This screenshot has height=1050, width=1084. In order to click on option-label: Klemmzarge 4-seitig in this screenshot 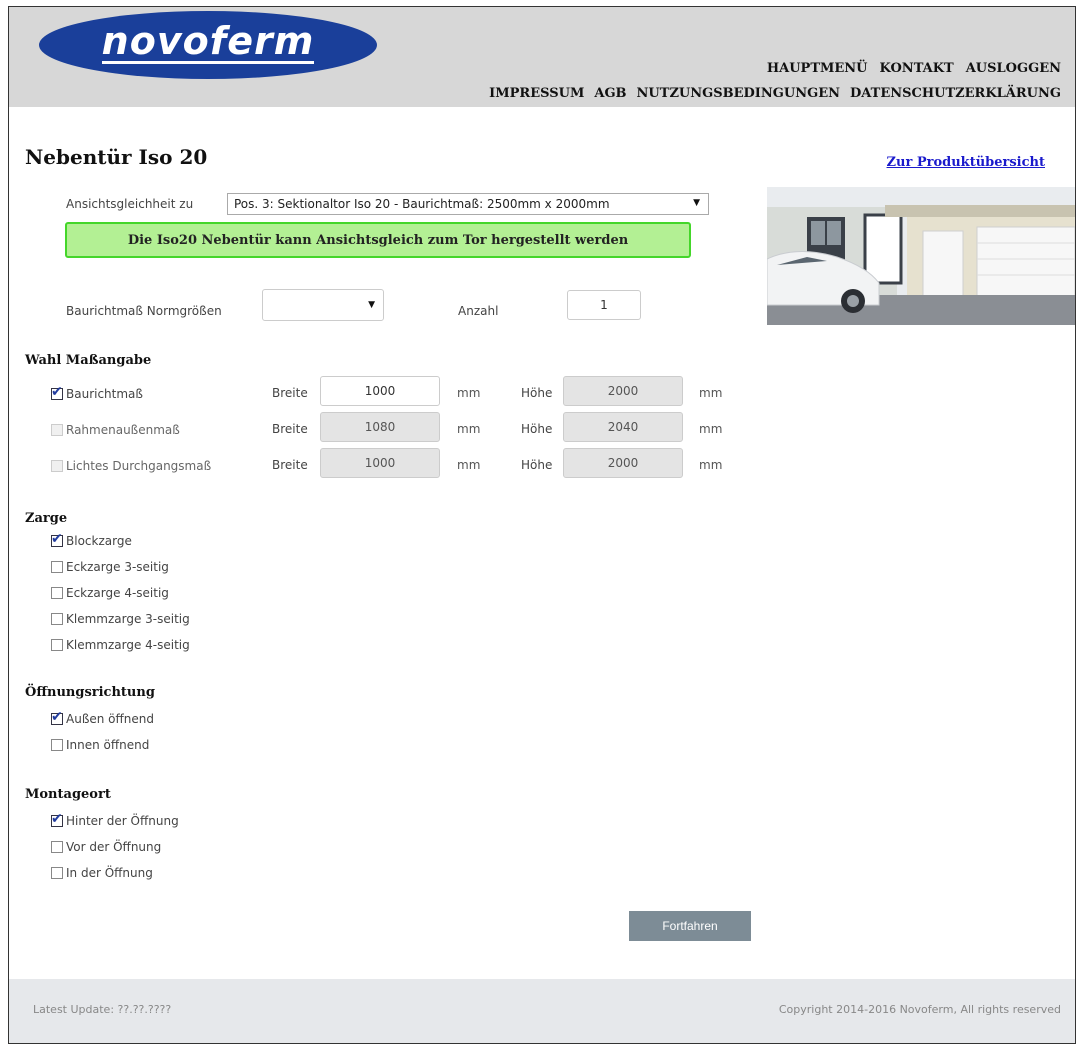, I will do `click(128, 645)`.